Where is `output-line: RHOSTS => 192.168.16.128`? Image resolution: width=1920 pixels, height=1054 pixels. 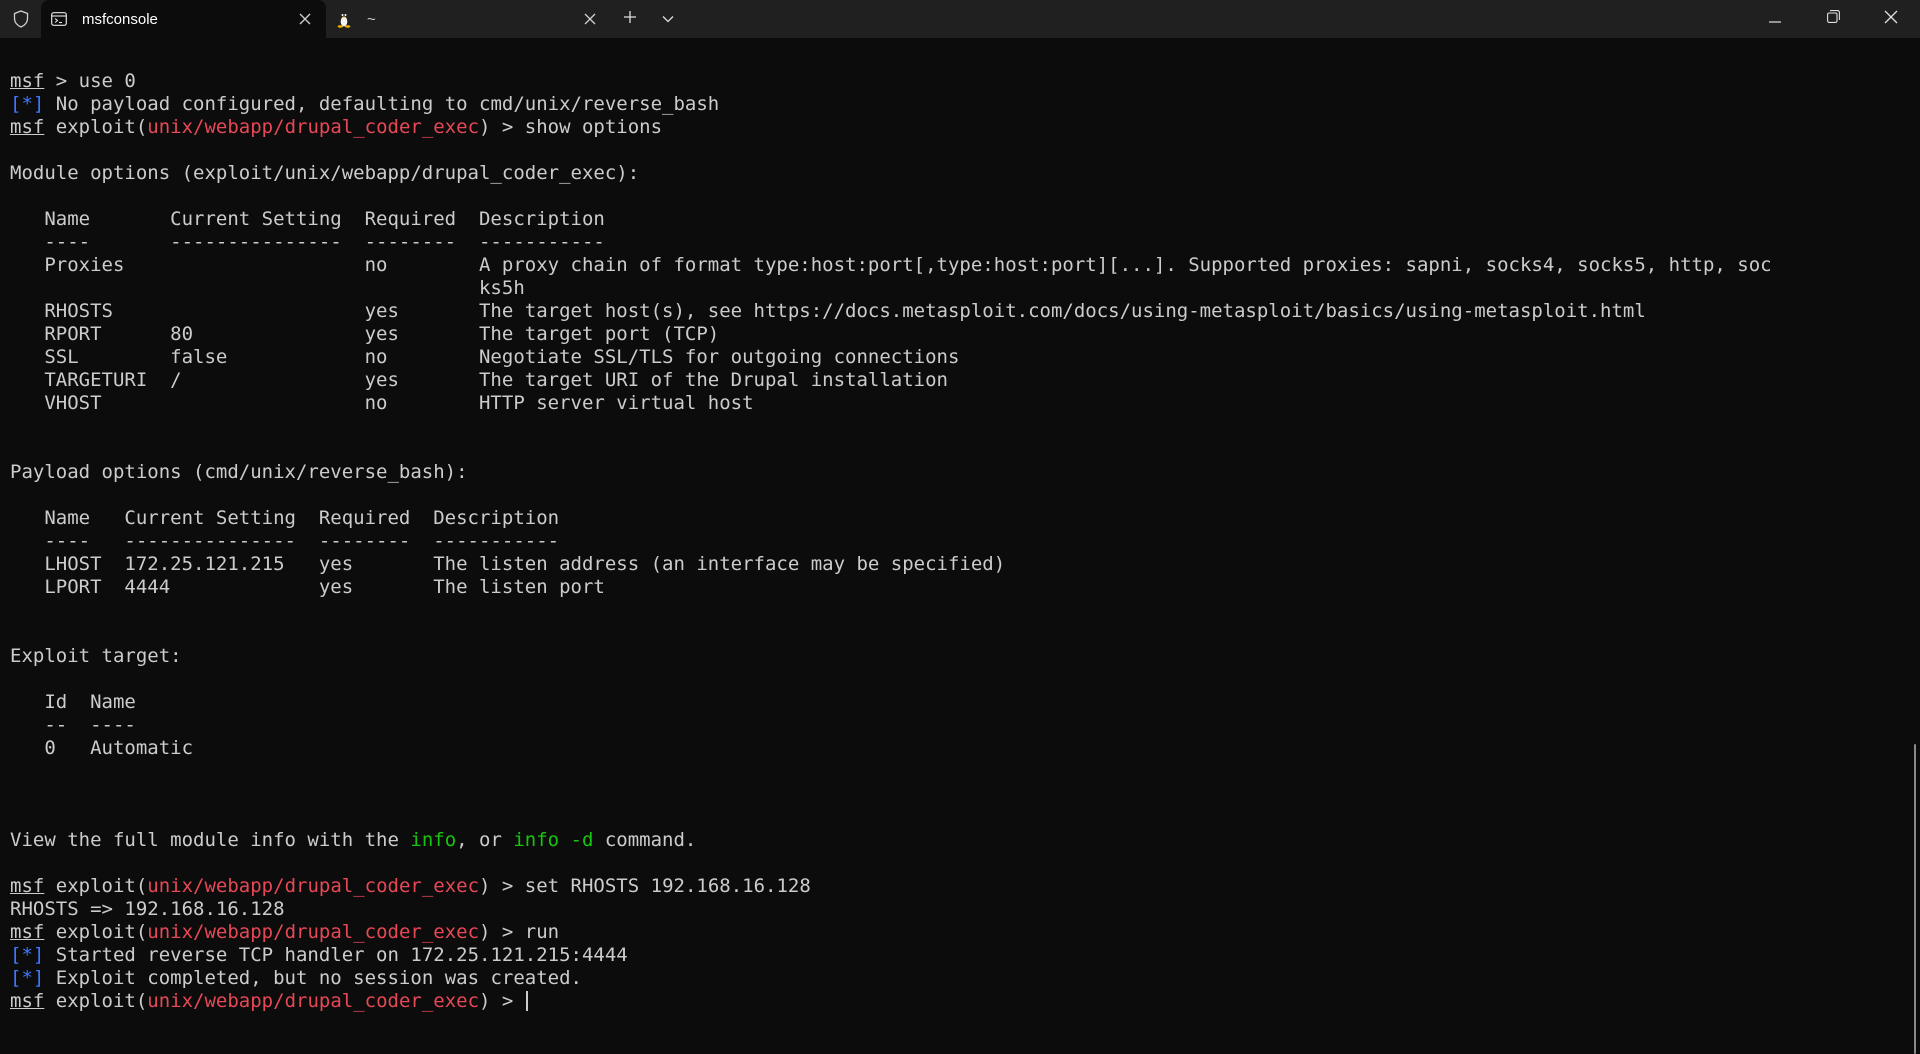
output-line: RHOSTS => 192.168.16.128 is located at coordinates (147, 909).